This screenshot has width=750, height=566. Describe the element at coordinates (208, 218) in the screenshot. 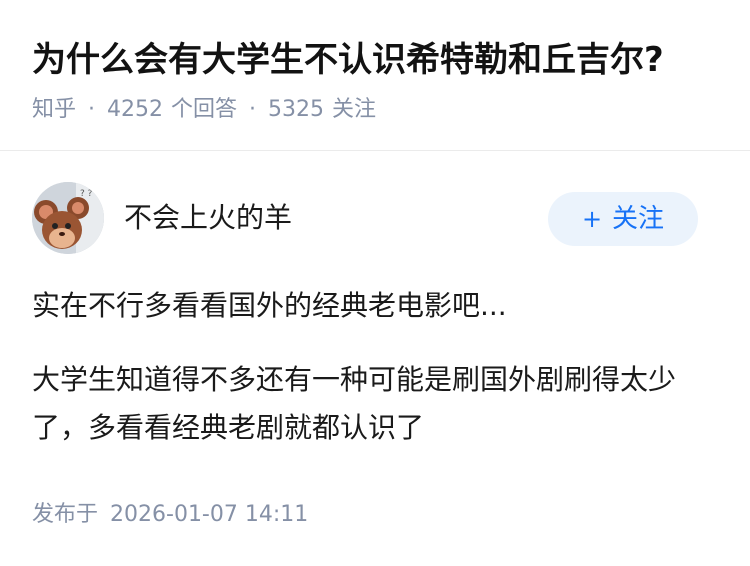

I see `author-name: 不会上火的羊` at that location.